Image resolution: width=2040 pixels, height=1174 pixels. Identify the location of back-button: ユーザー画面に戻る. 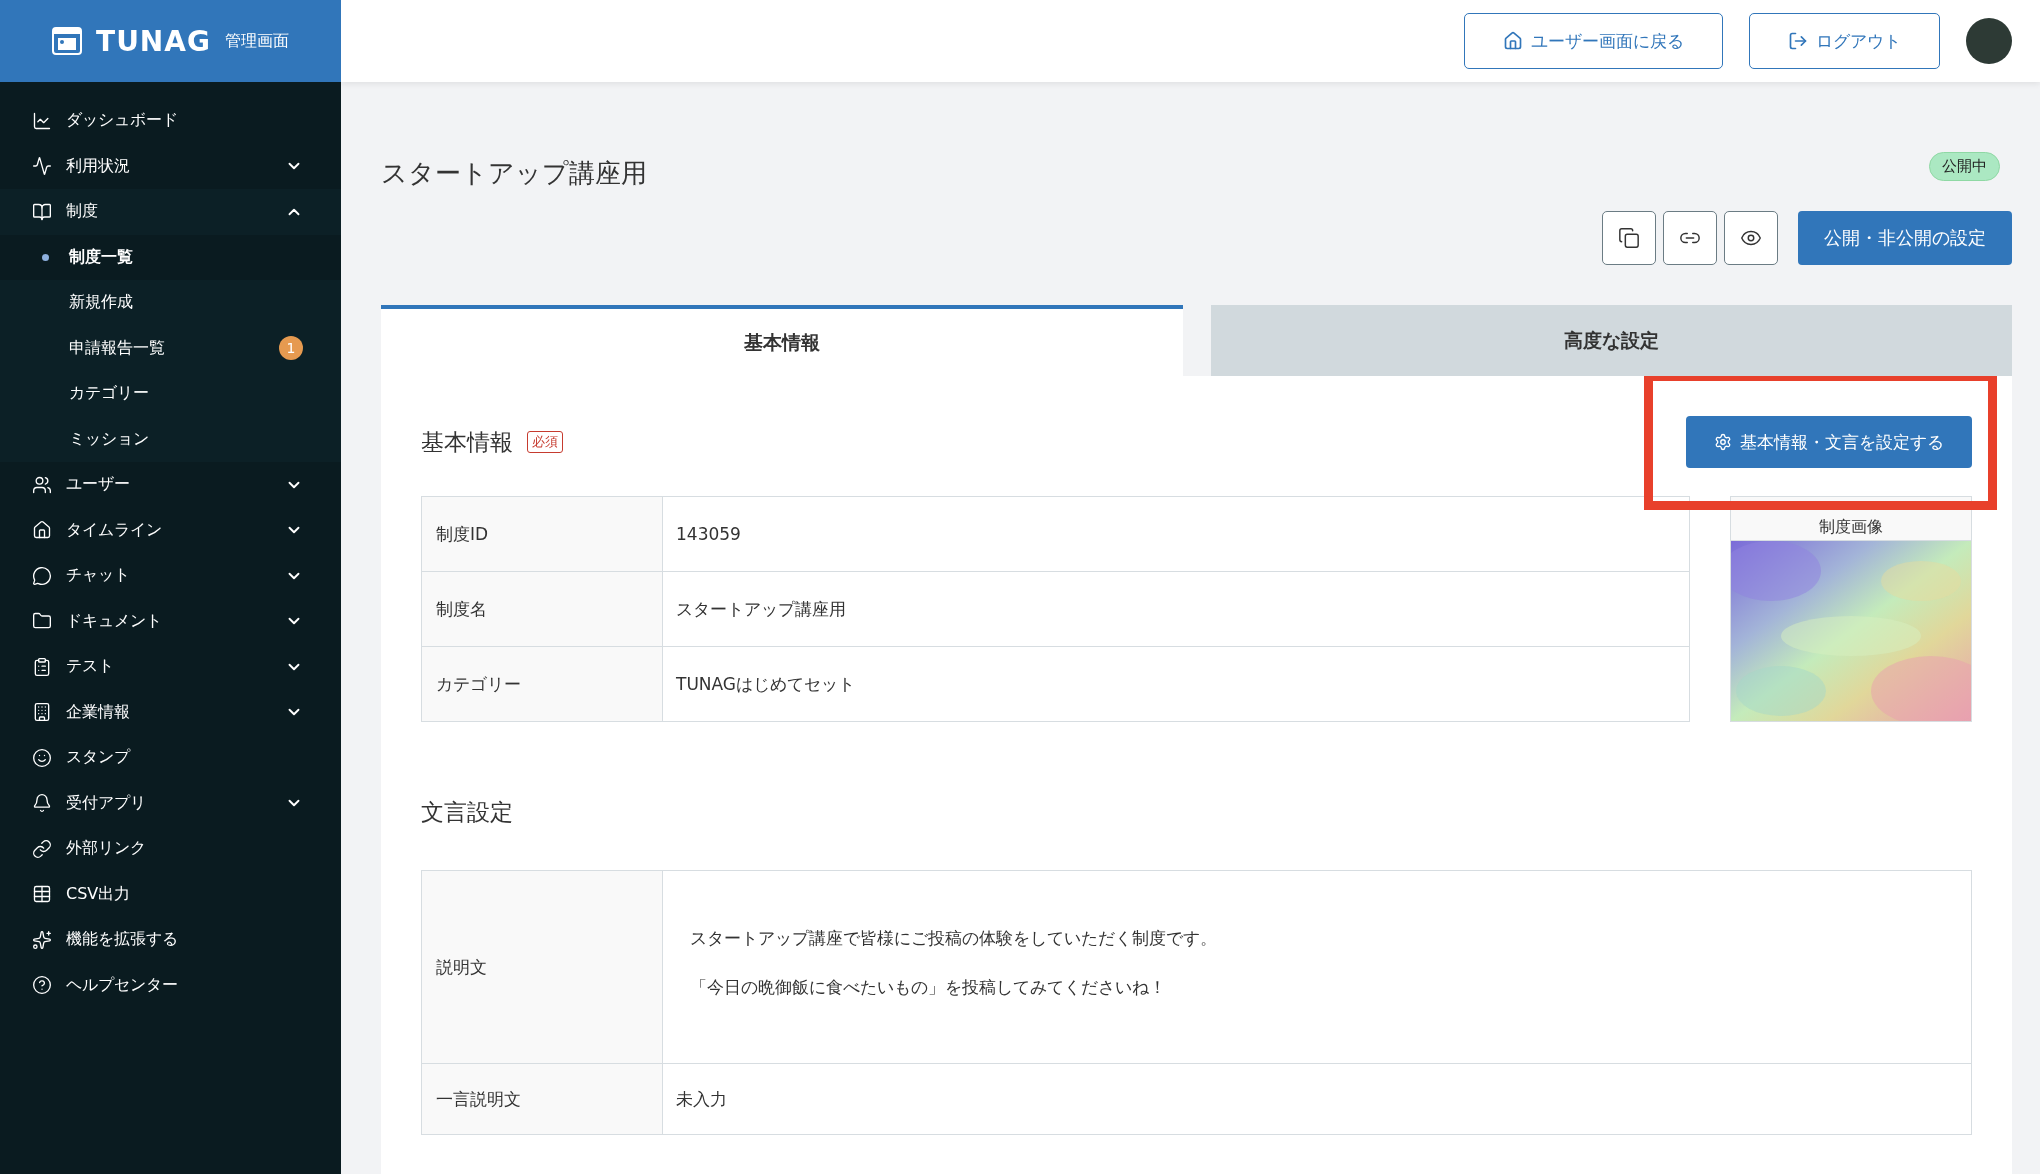
(1593, 41).